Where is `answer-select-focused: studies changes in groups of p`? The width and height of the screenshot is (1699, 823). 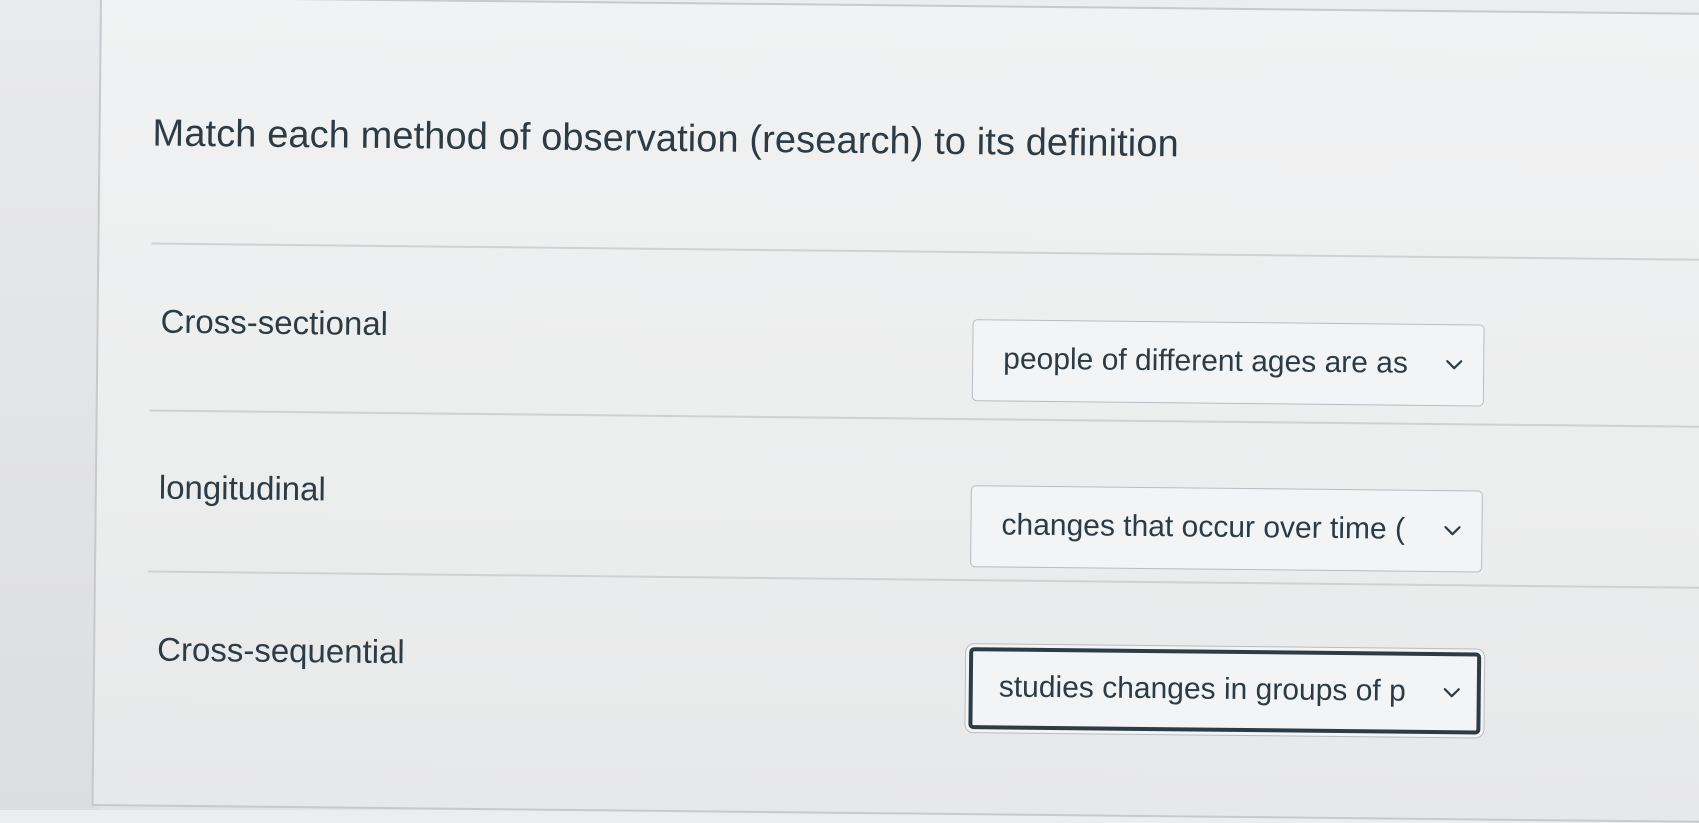 answer-select-focused: studies changes in groups of p is located at coordinates (1225, 691).